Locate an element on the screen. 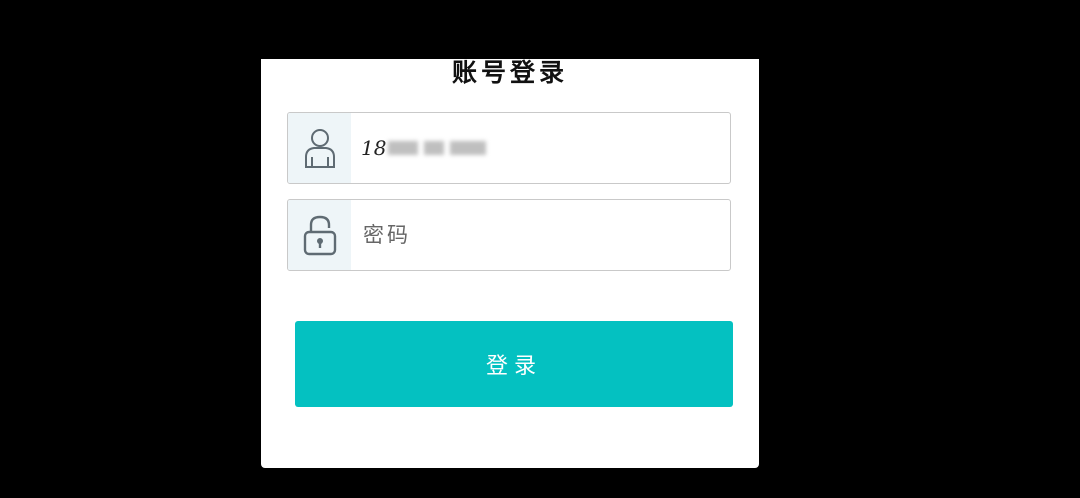 The image size is (1080, 498). username-icon-box is located at coordinates (319, 148).